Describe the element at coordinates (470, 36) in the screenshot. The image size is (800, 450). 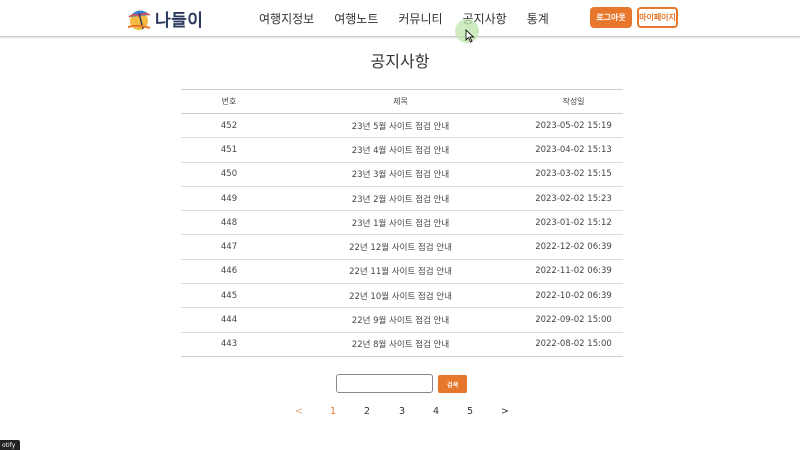
I see `mouse-pointer-icon` at that location.